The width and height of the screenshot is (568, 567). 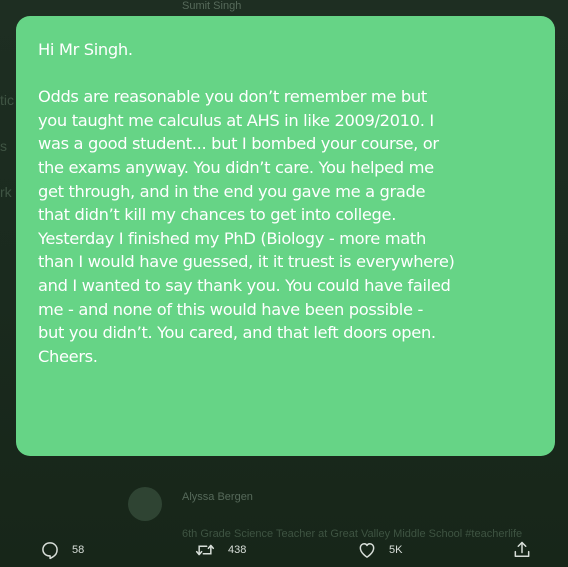 I want to click on share-icon, so click(x=522, y=550).